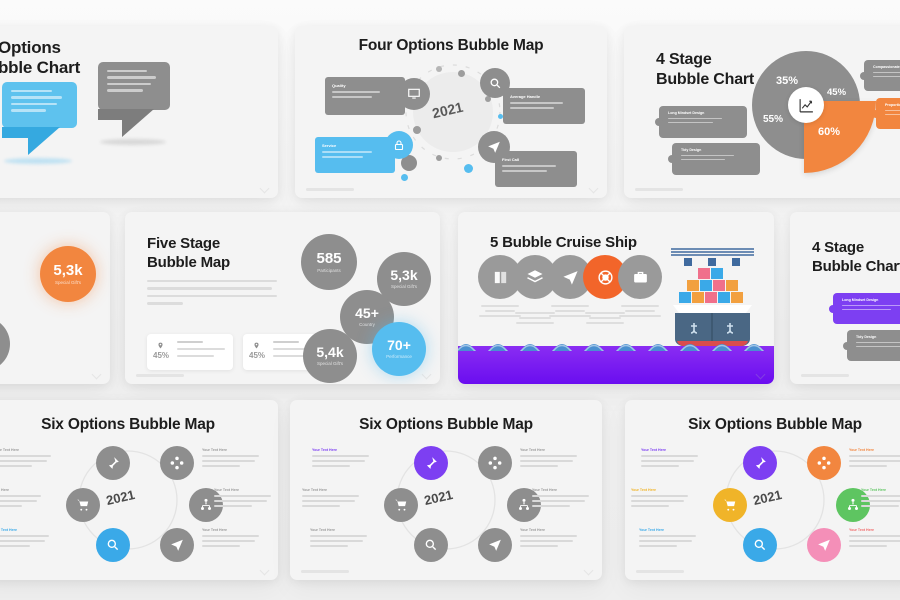 The height and width of the screenshot is (600, 900). What do you see at coordinates (365, 96) in the screenshot?
I see `option-box-quality: Quality` at bounding box center [365, 96].